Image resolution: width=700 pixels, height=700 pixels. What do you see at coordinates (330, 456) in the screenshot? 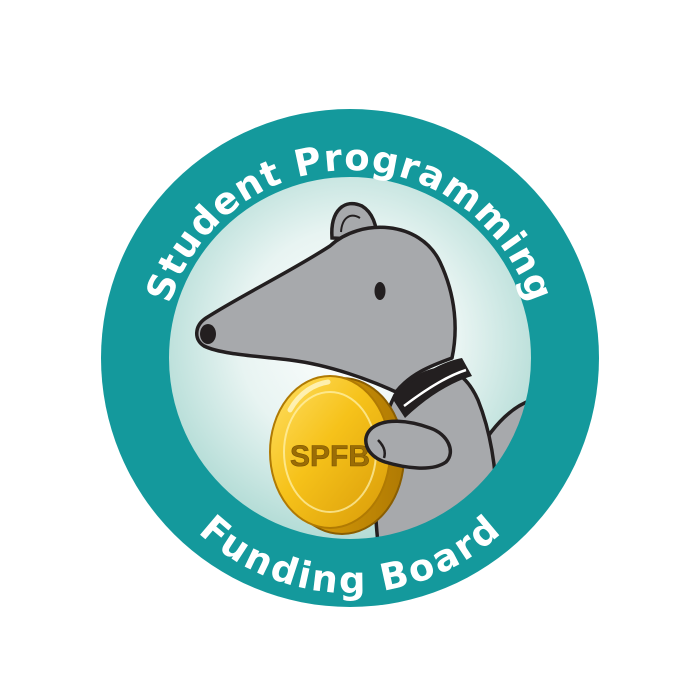
I see `coin-label: SPFB` at bounding box center [330, 456].